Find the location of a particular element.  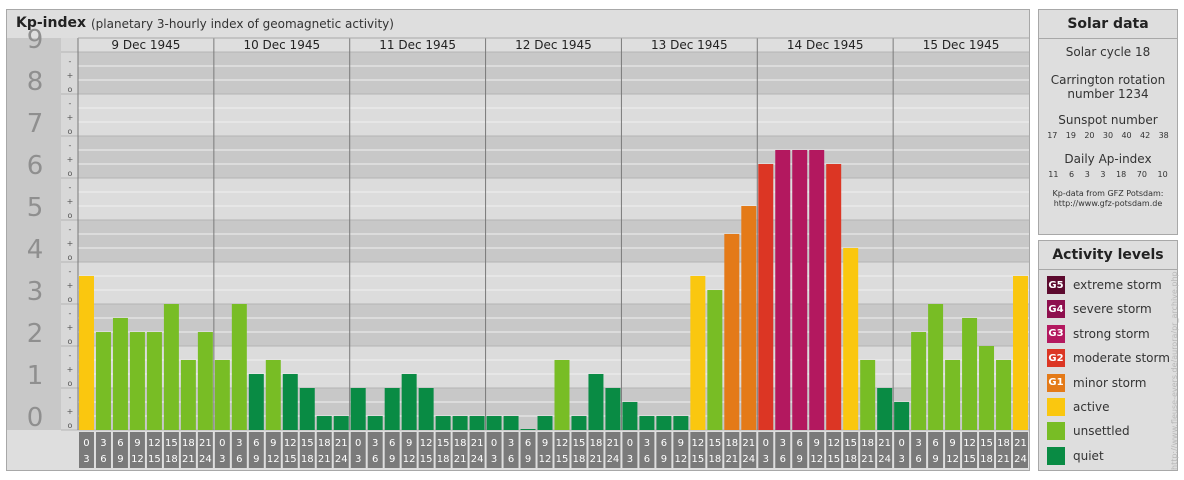

legend-label: severe storm is located at coordinates (1112, 309).